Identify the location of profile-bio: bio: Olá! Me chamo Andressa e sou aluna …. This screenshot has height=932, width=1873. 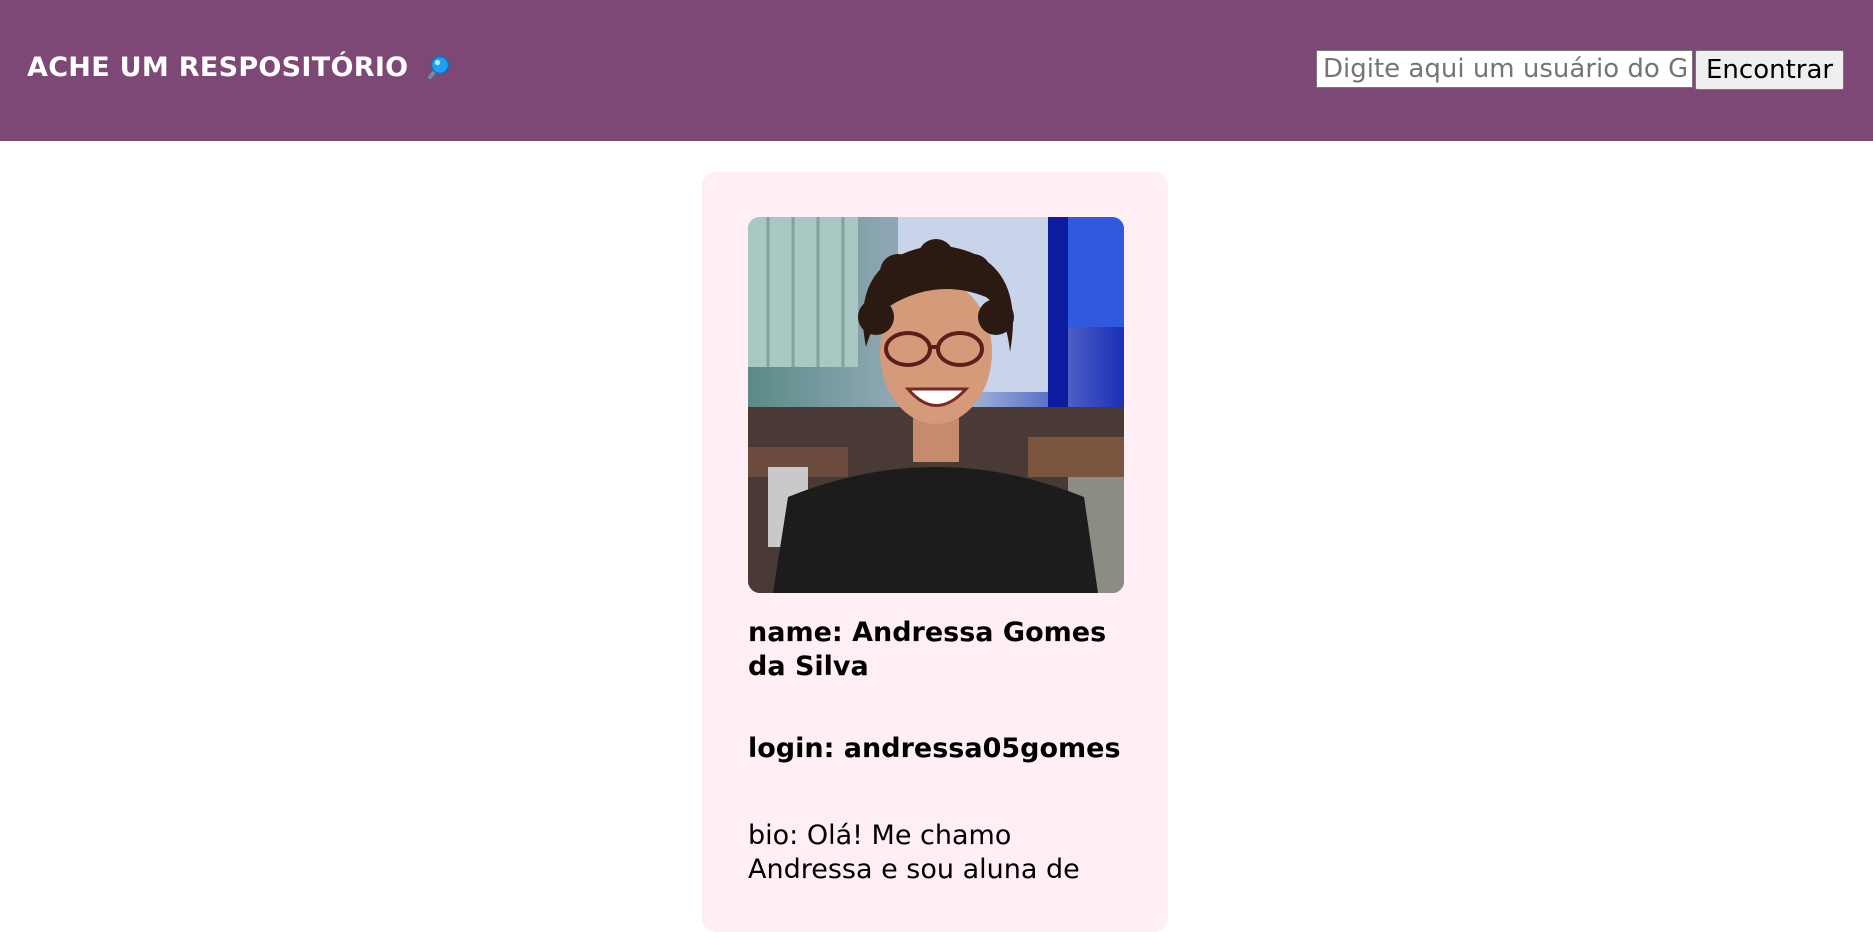
(914, 852).